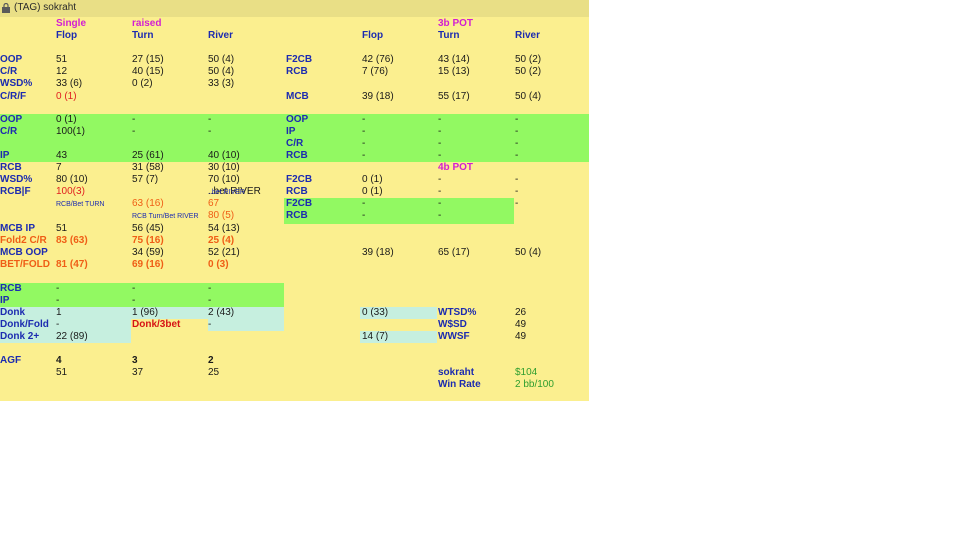  Describe the element at coordinates (9, 131) in the screenshot. I see `cell-g2-l: C/R` at that location.